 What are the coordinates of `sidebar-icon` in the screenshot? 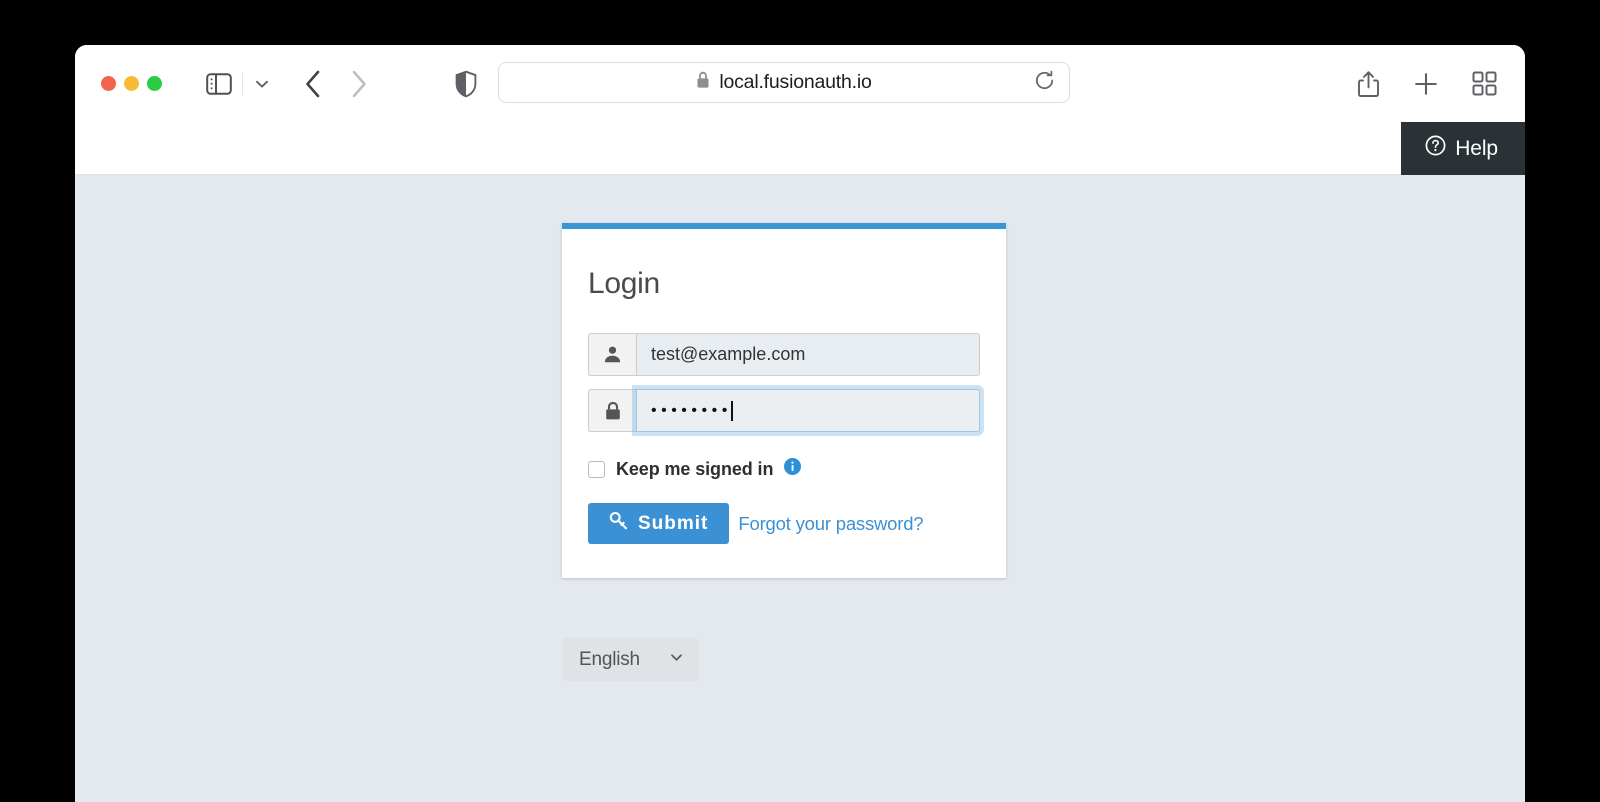 It's located at (219, 83).